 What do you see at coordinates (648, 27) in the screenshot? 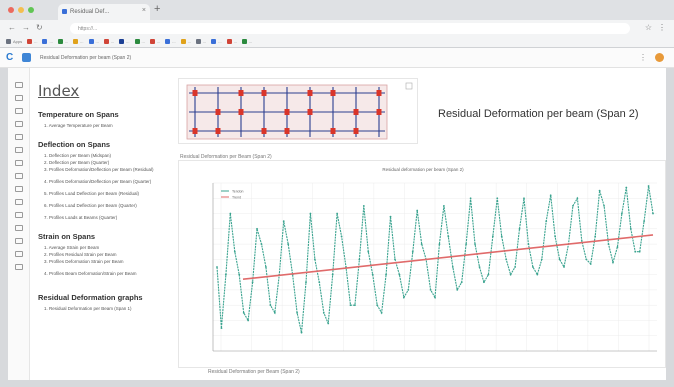
I see `bookmark-star-icon: ☆` at bounding box center [648, 27].